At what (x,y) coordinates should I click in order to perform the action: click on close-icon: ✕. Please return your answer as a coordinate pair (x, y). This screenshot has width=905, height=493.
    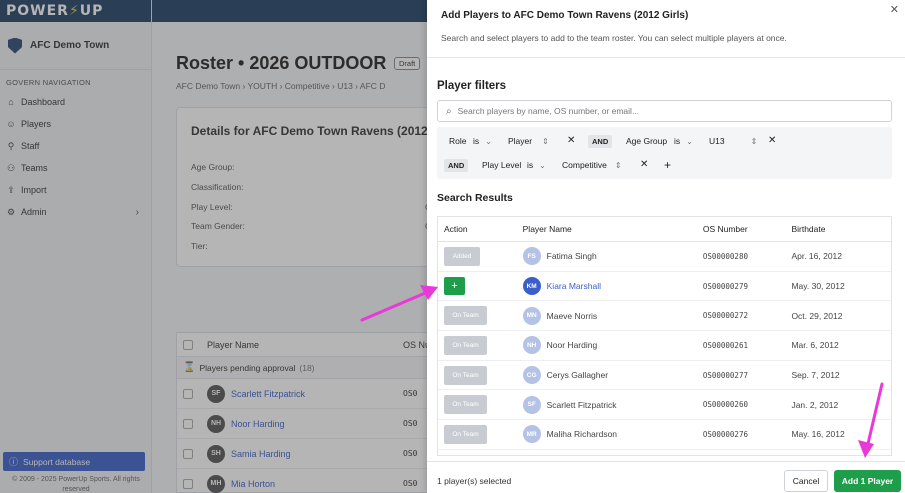
    Looking at the image, I should click on (894, 9).